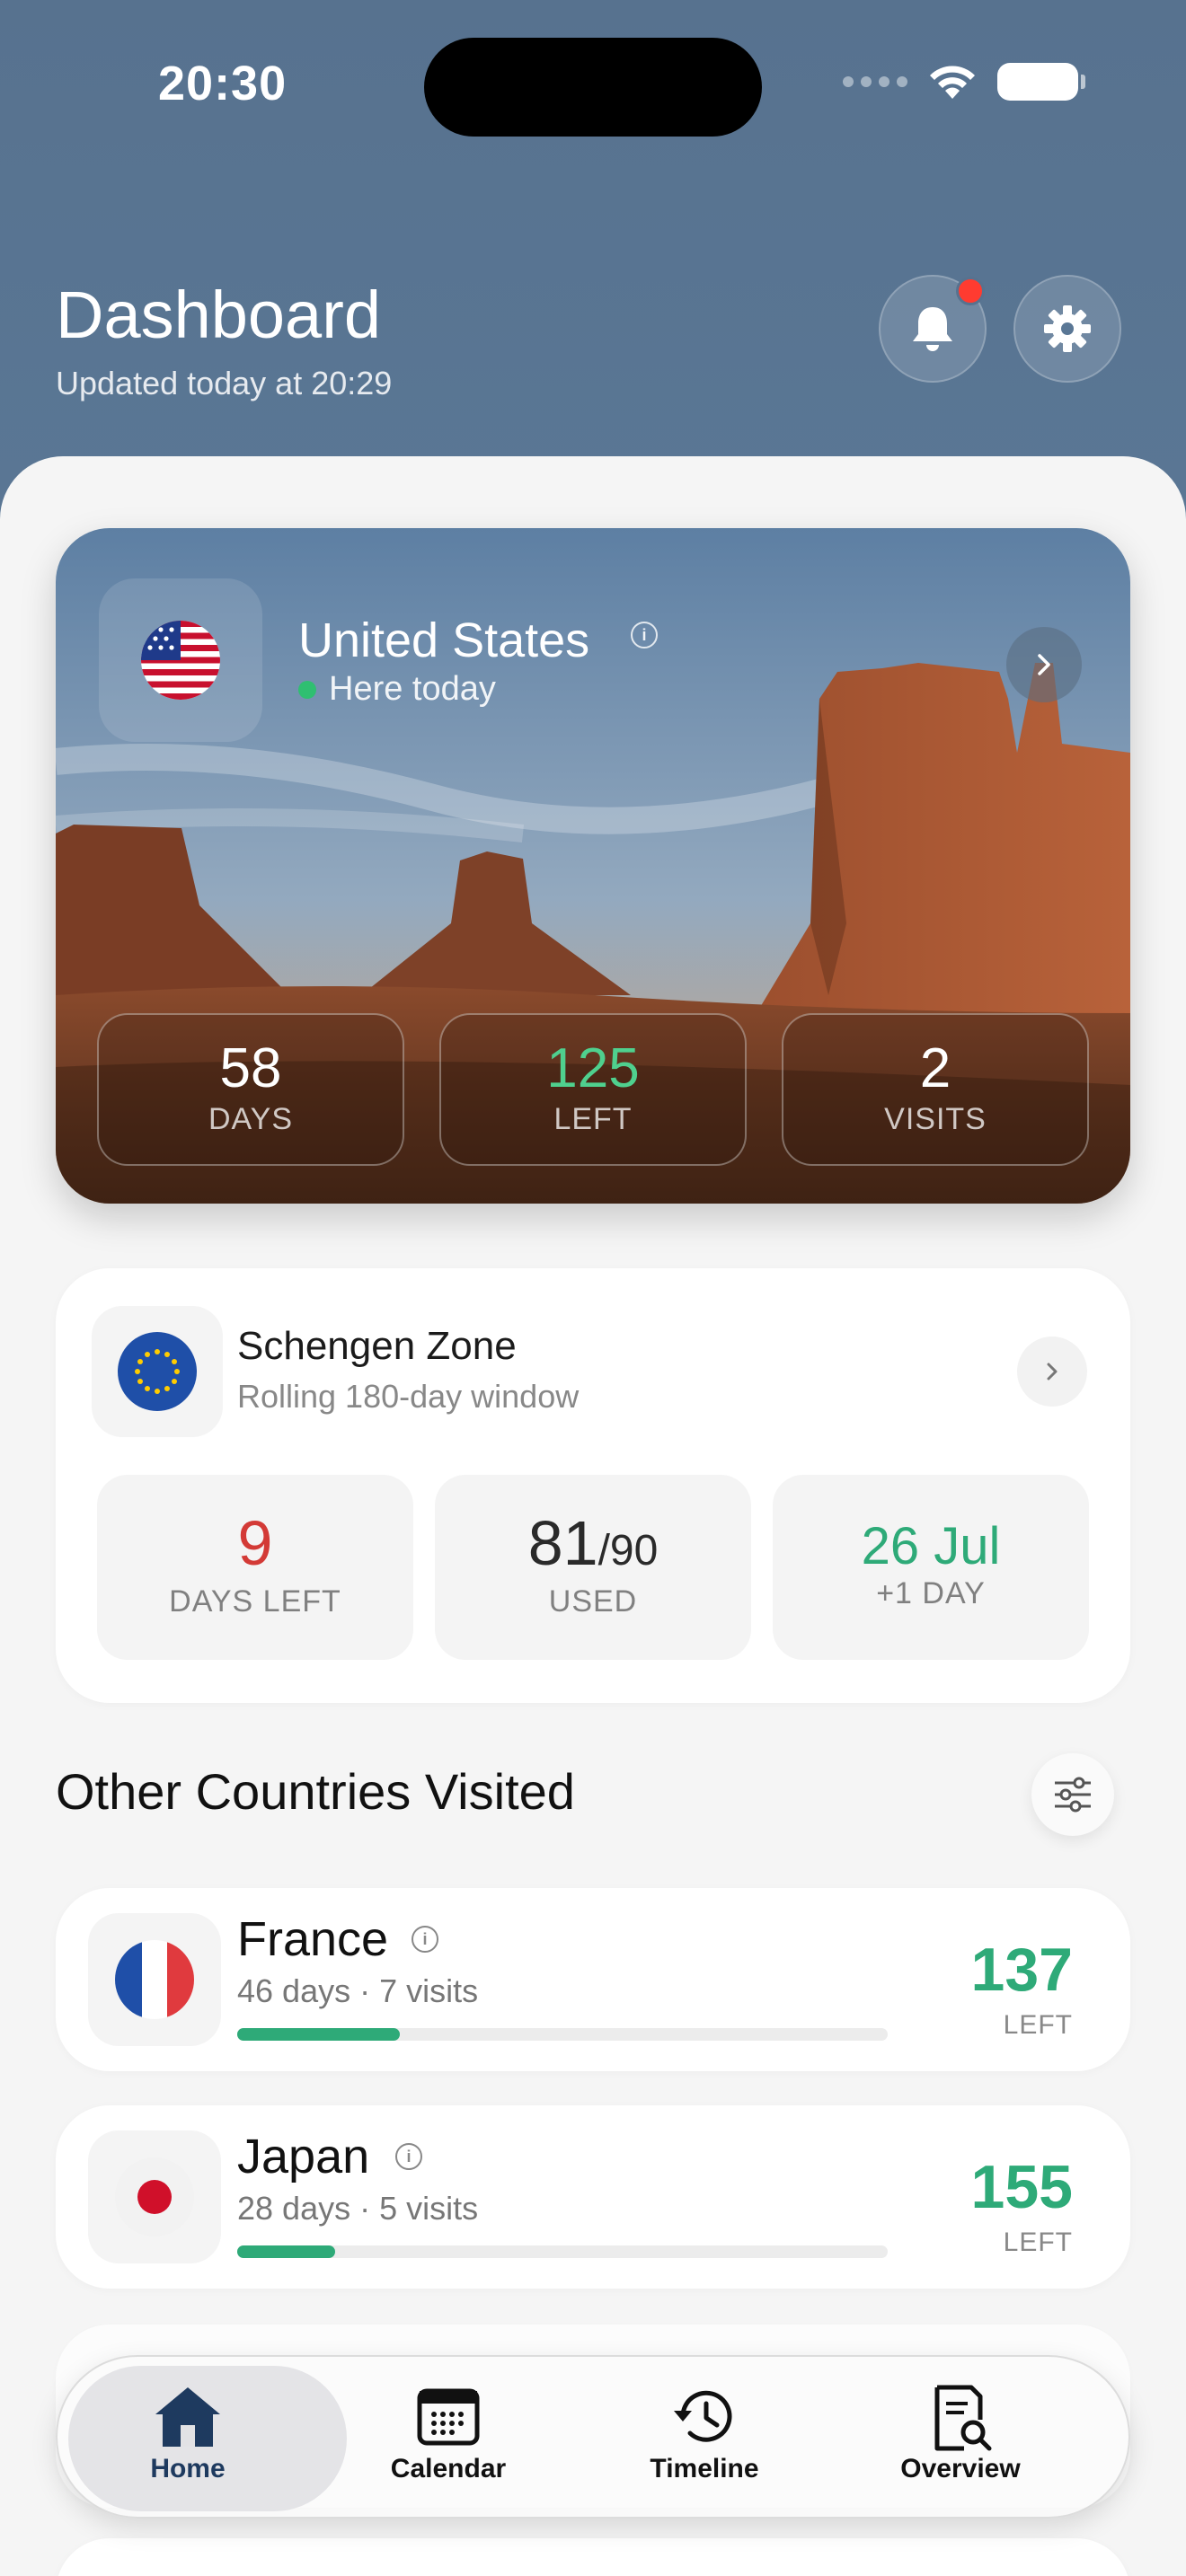 This screenshot has width=1186, height=2576. I want to click on used-label: USED, so click(593, 1601).